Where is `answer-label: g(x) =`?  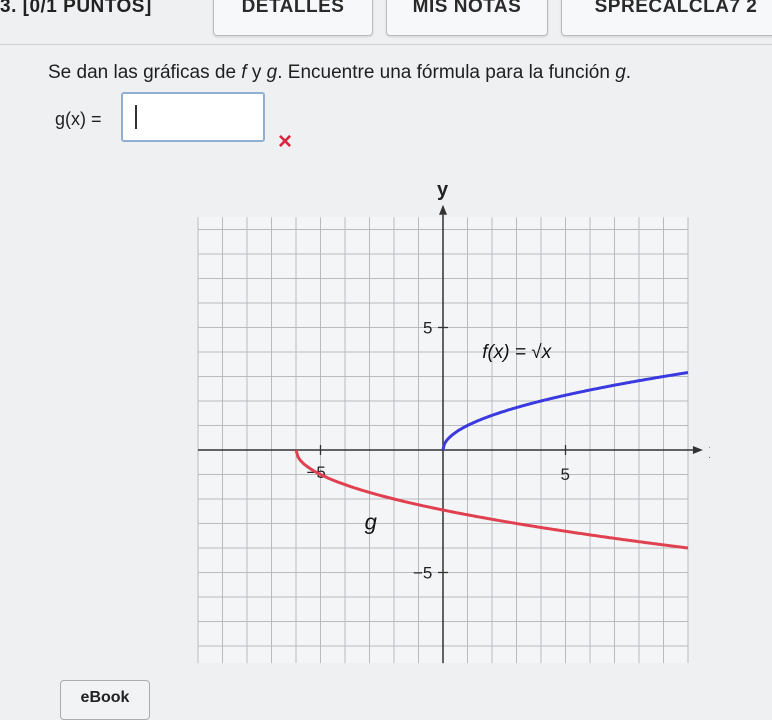
answer-label: g(x) = is located at coordinates (78, 119).